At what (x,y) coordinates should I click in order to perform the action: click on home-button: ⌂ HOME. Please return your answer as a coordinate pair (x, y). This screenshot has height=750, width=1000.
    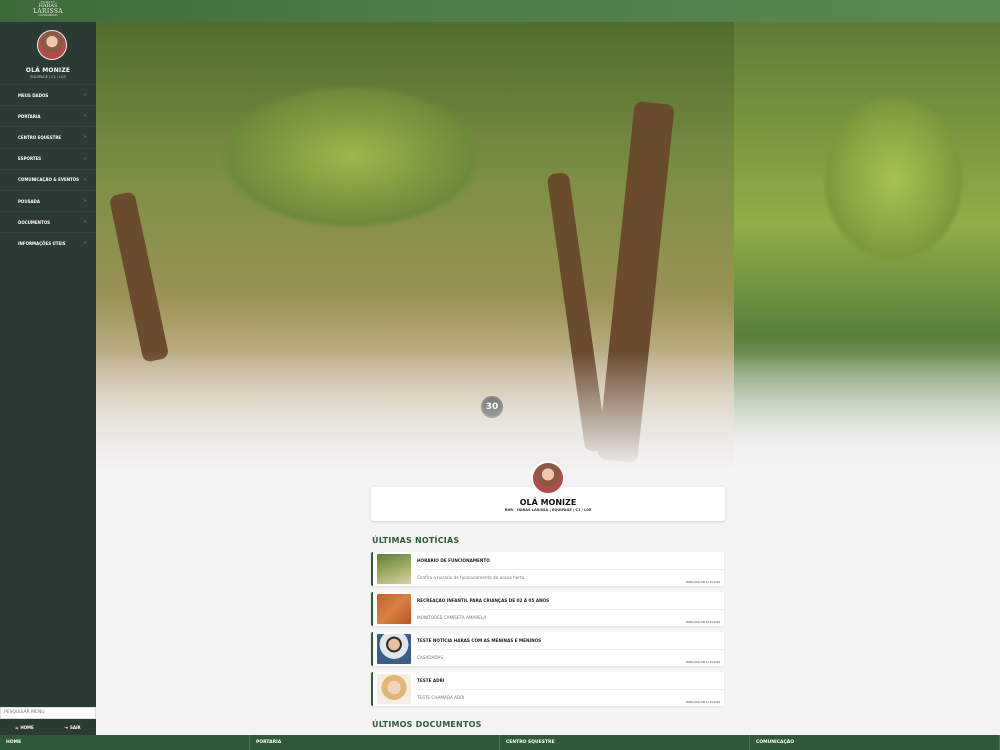
    Looking at the image, I should click on (24, 727).